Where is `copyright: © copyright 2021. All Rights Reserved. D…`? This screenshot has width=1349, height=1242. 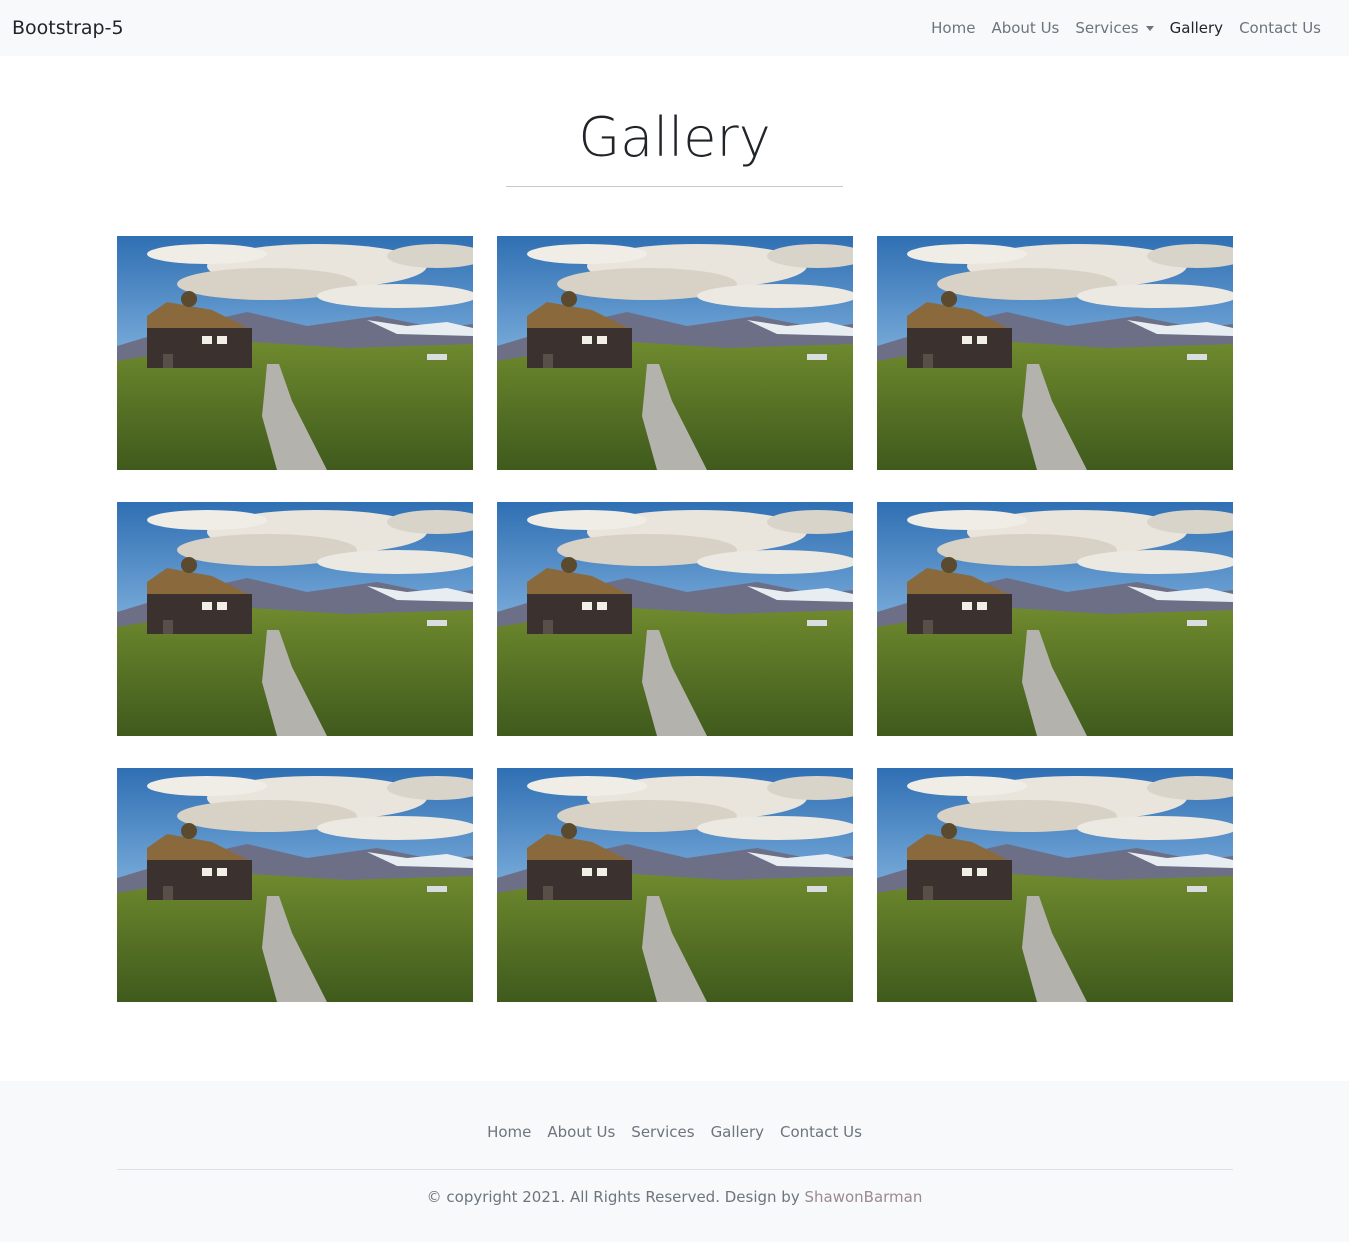
copyright: © copyright 2021. All Rights Reserved. D… is located at coordinates (674, 1197).